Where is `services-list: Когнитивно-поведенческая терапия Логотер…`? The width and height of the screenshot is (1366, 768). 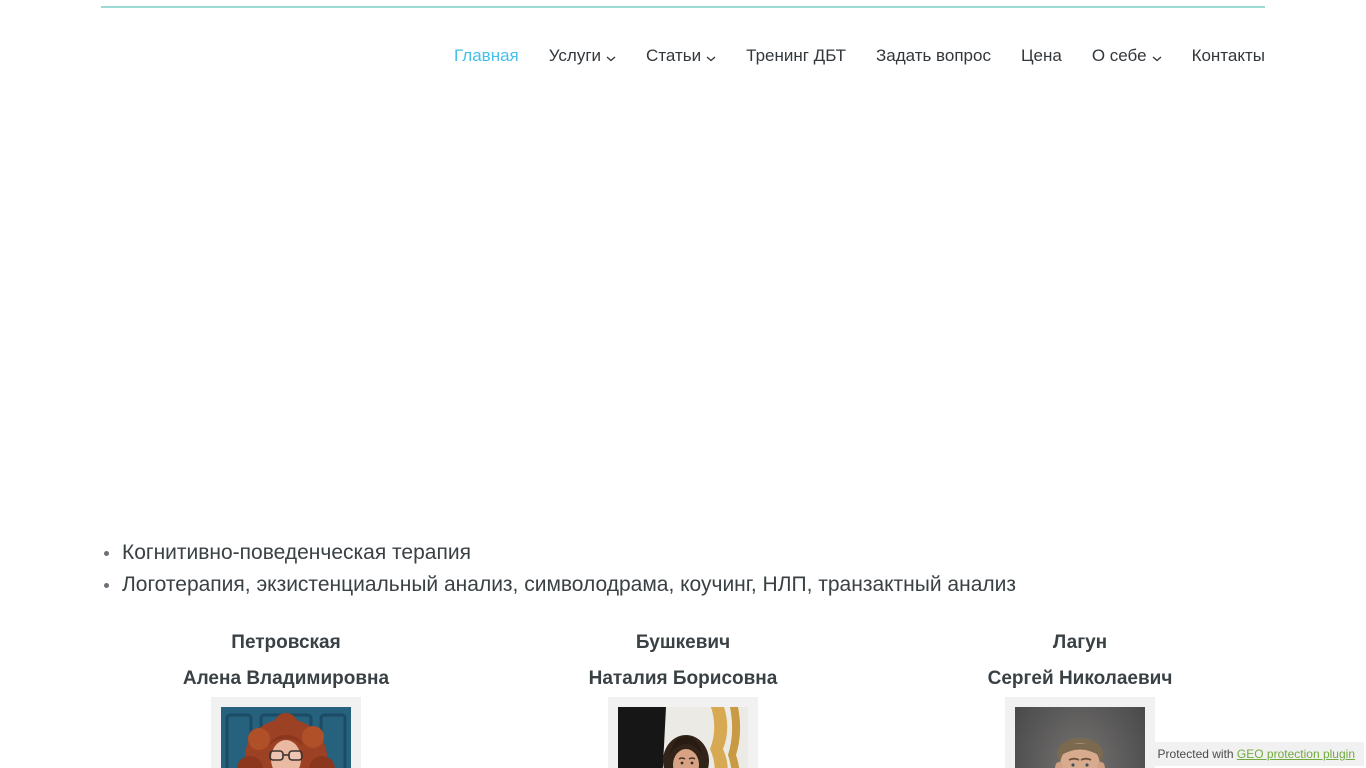
services-list: Когнитивно-поведенческая терапия Логотер… is located at coordinates (683, 569).